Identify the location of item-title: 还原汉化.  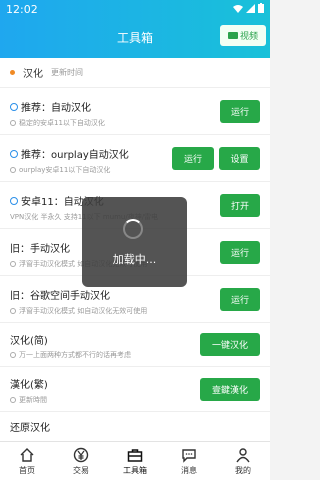
(30, 426).